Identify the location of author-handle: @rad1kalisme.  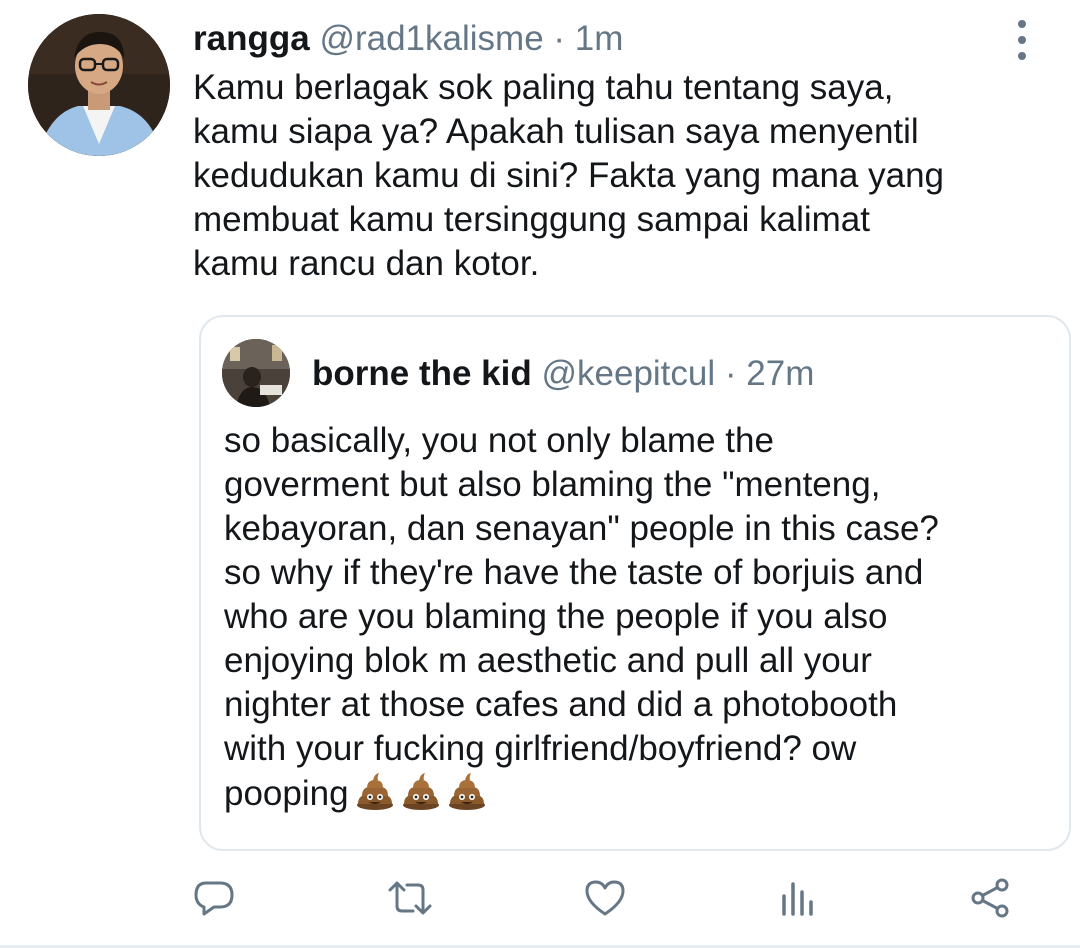
(431, 38).